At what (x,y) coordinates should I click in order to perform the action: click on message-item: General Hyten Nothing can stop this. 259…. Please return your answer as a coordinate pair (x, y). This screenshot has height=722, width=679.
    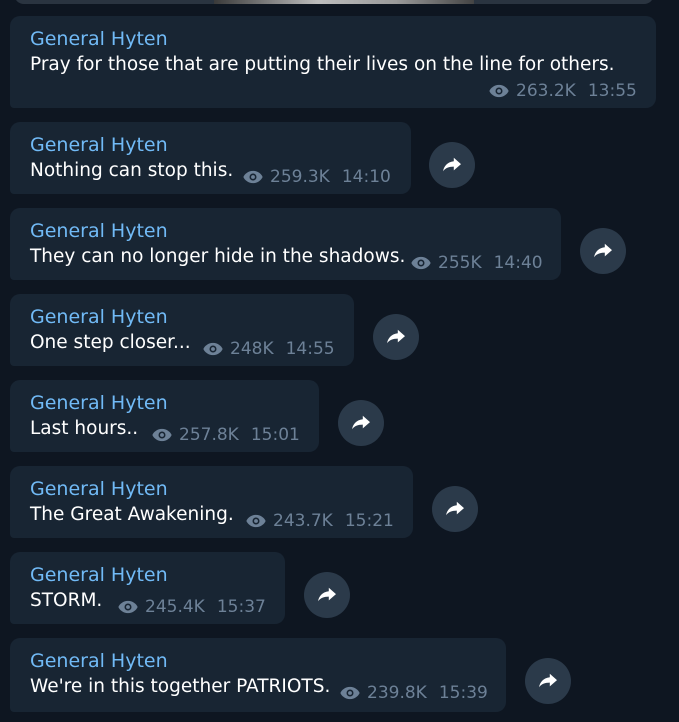
    Looking at the image, I should click on (242, 158).